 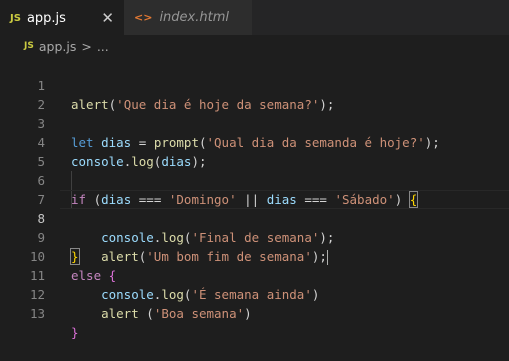 I want to click on code-content: }, so click(x=75, y=332).